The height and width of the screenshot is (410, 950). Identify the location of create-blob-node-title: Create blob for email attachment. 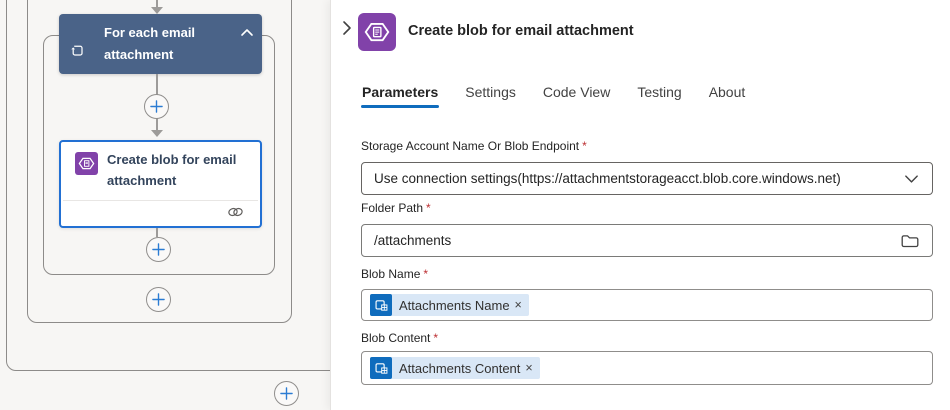
(172, 170).